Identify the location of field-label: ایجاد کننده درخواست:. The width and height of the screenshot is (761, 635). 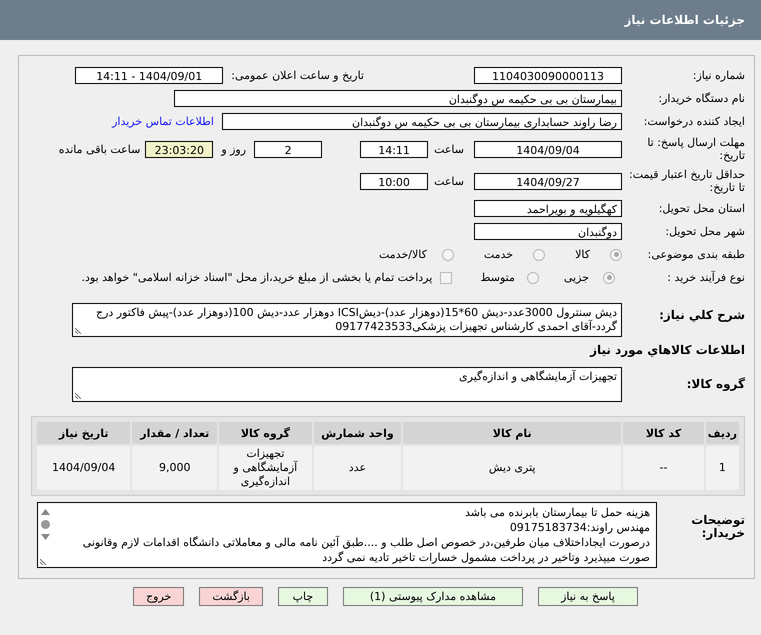
(693, 121).